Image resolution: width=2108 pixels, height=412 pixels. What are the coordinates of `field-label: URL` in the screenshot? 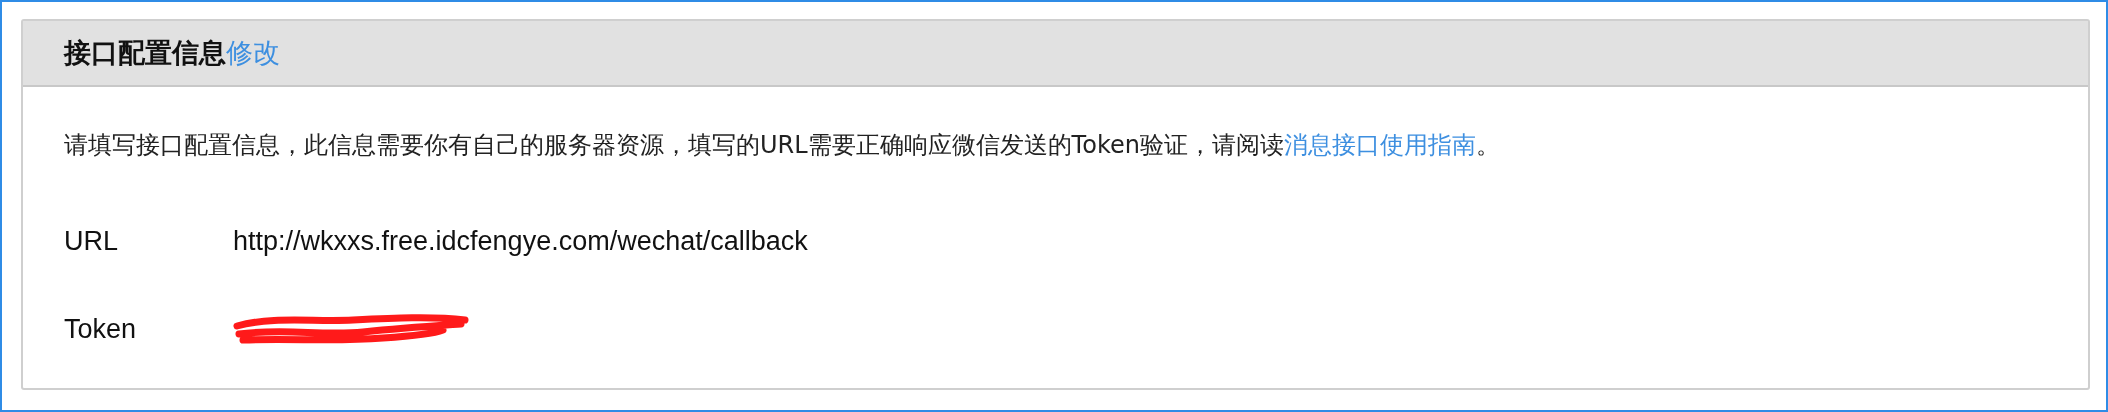 It's located at (91, 241).